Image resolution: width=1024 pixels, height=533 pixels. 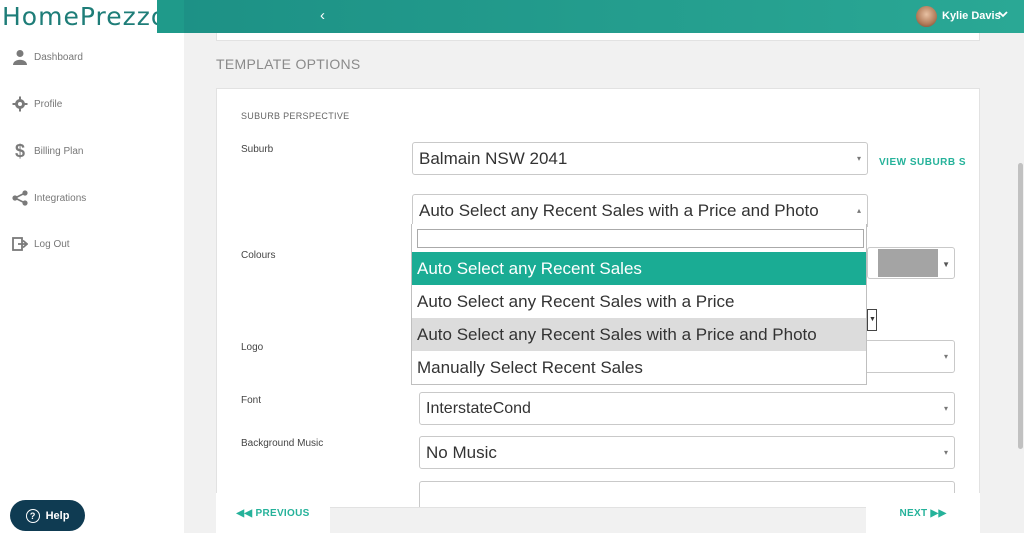 I want to click on scrollbar-thumb, so click(x=1020, y=306).